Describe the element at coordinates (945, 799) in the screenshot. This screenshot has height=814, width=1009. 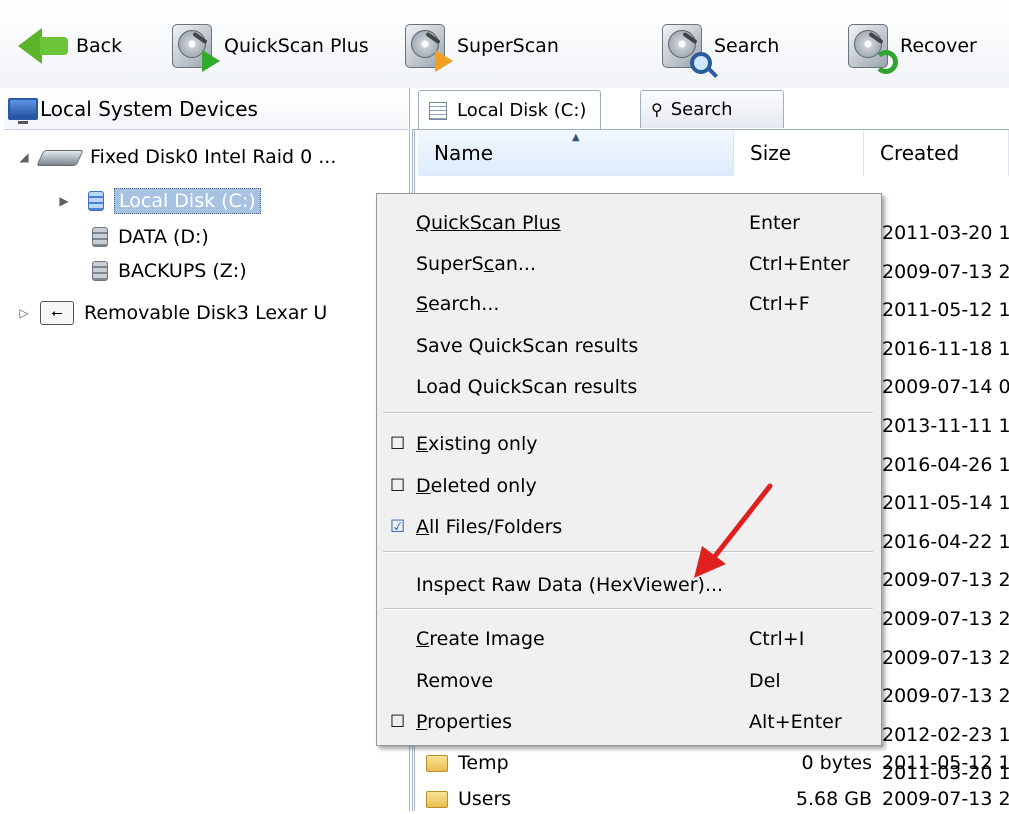
I see `file-created: 2009-07-13 2` at that location.